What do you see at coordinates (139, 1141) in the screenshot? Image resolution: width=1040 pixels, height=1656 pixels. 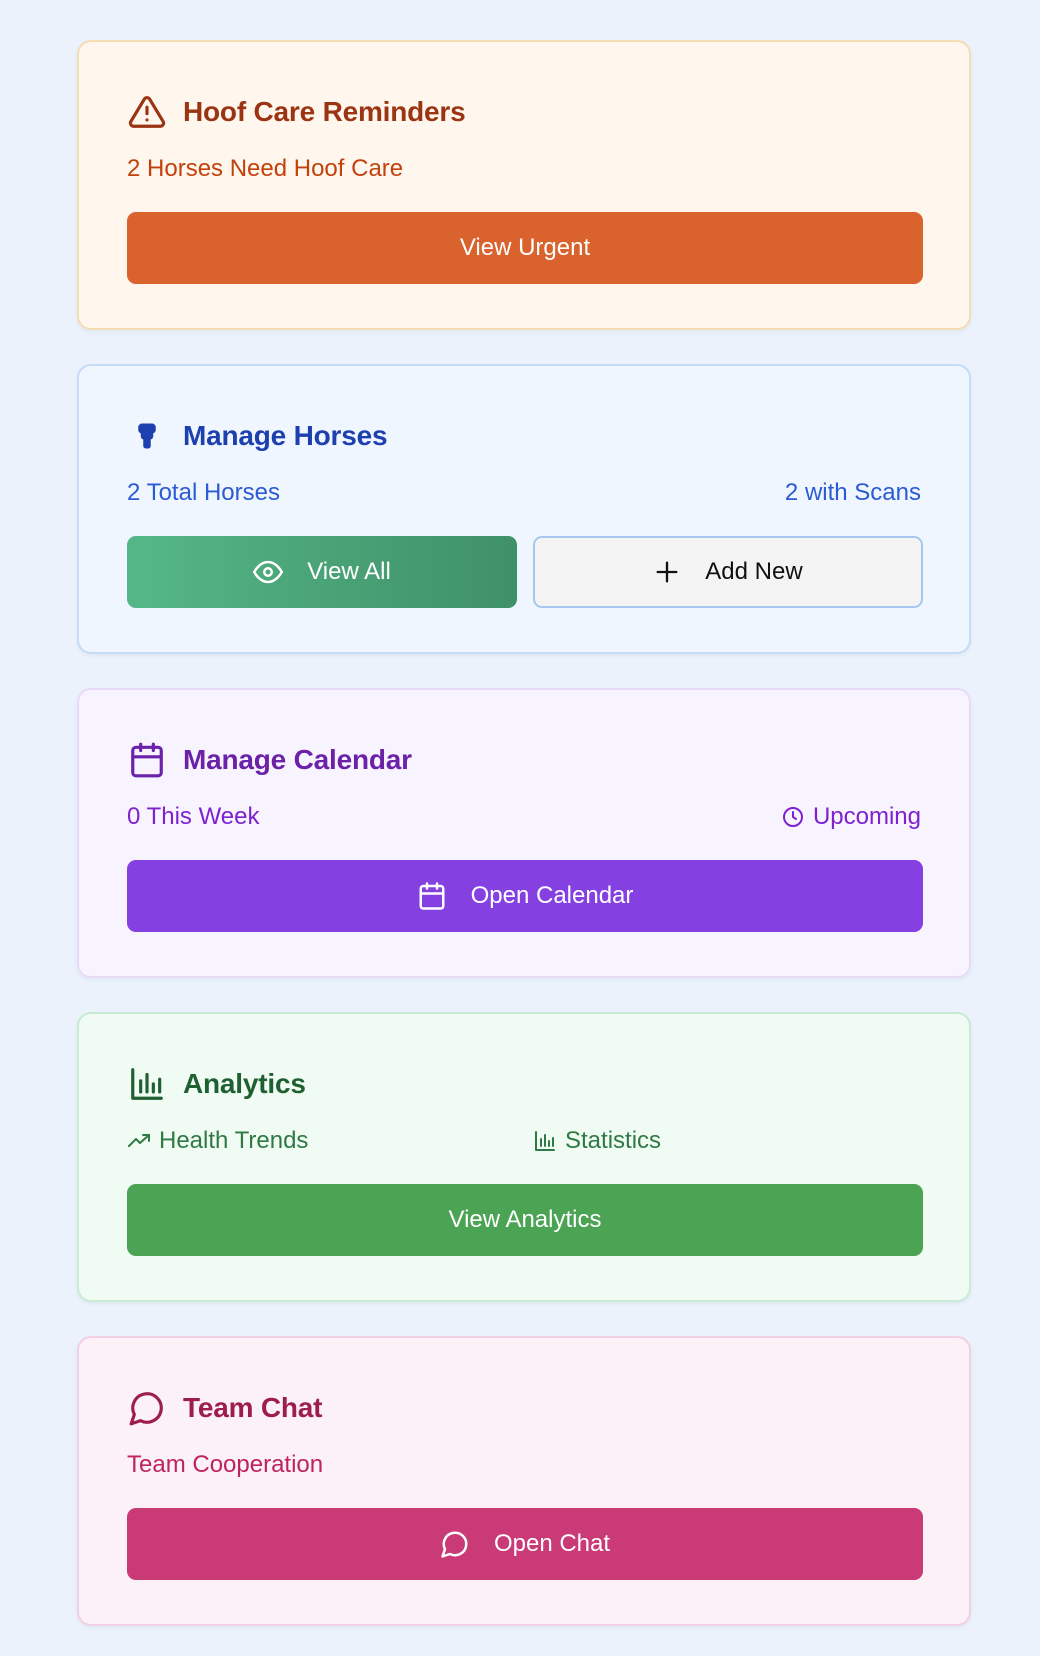 I see `trending-up-icon` at bounding box center [139, 1141].